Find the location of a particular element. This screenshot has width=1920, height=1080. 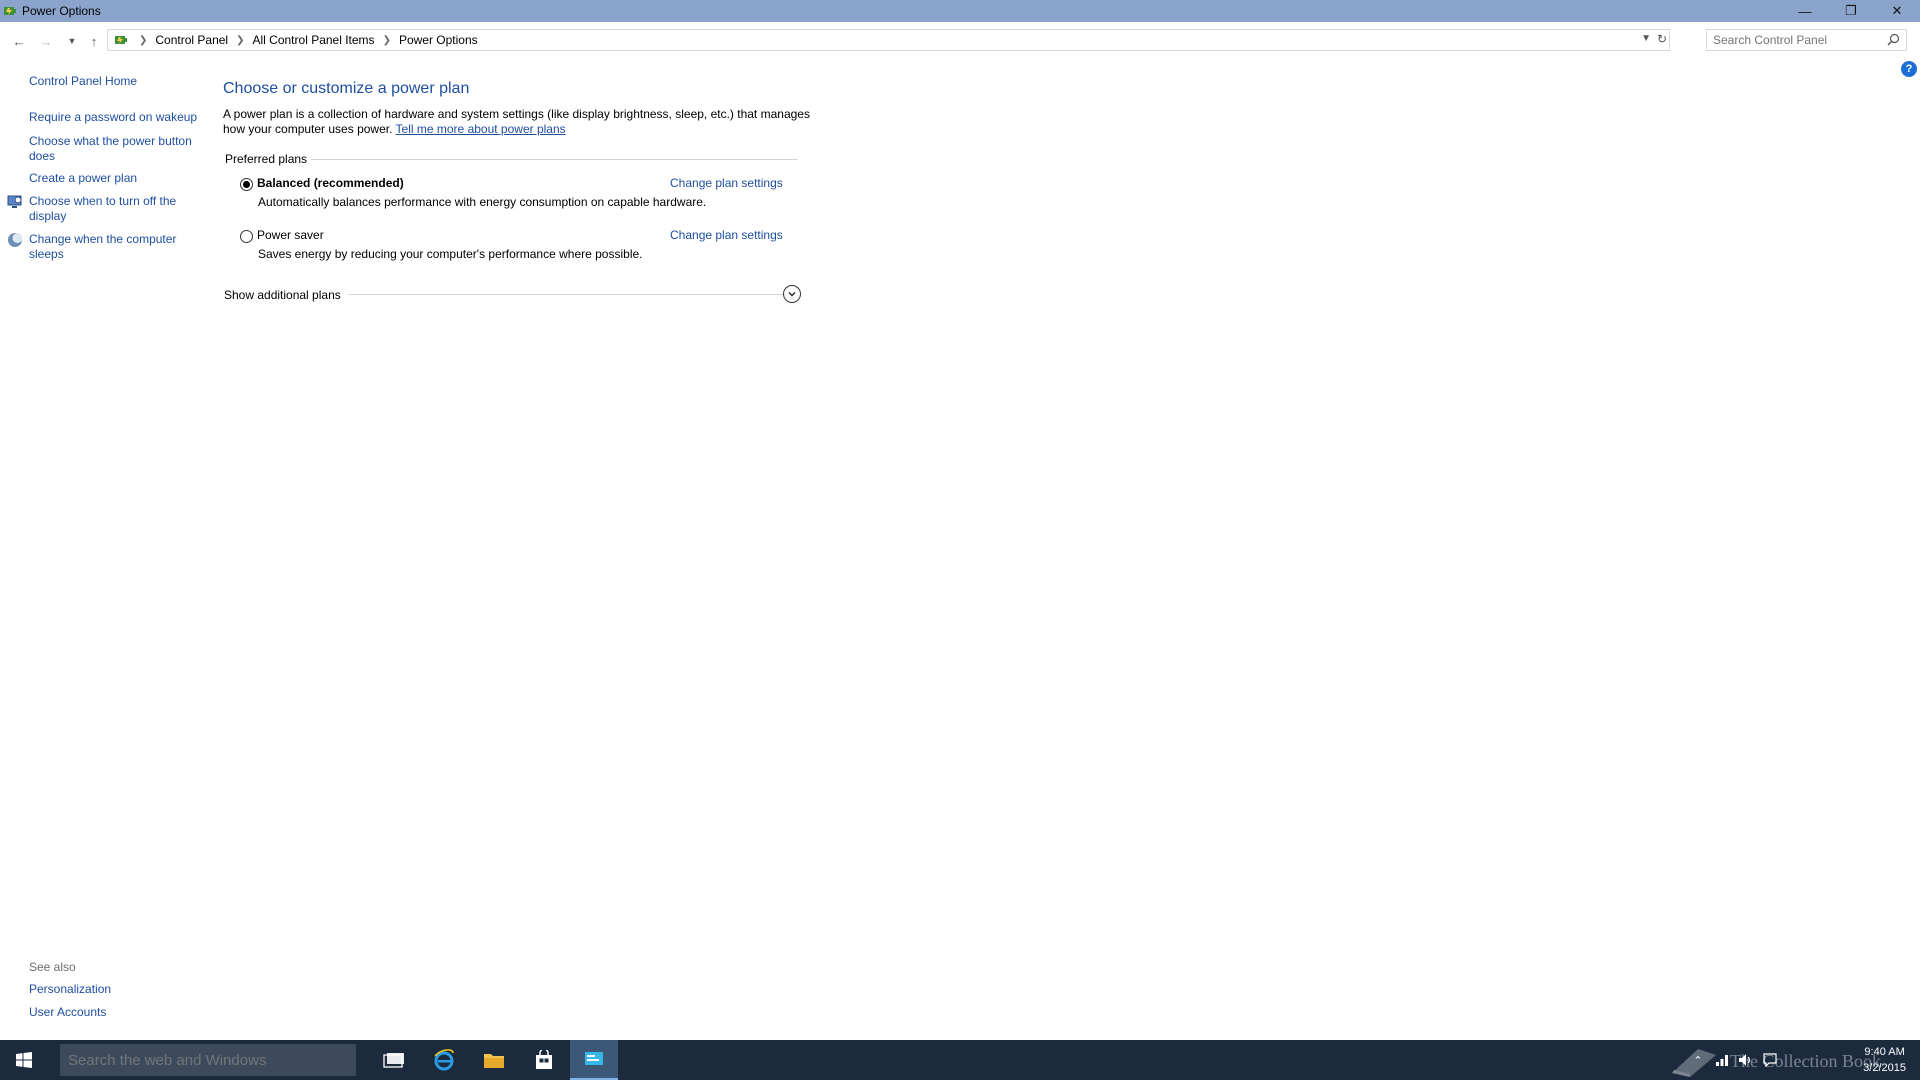

create-power-plan-link: Create a power plan is located at coordinates (114, 178).